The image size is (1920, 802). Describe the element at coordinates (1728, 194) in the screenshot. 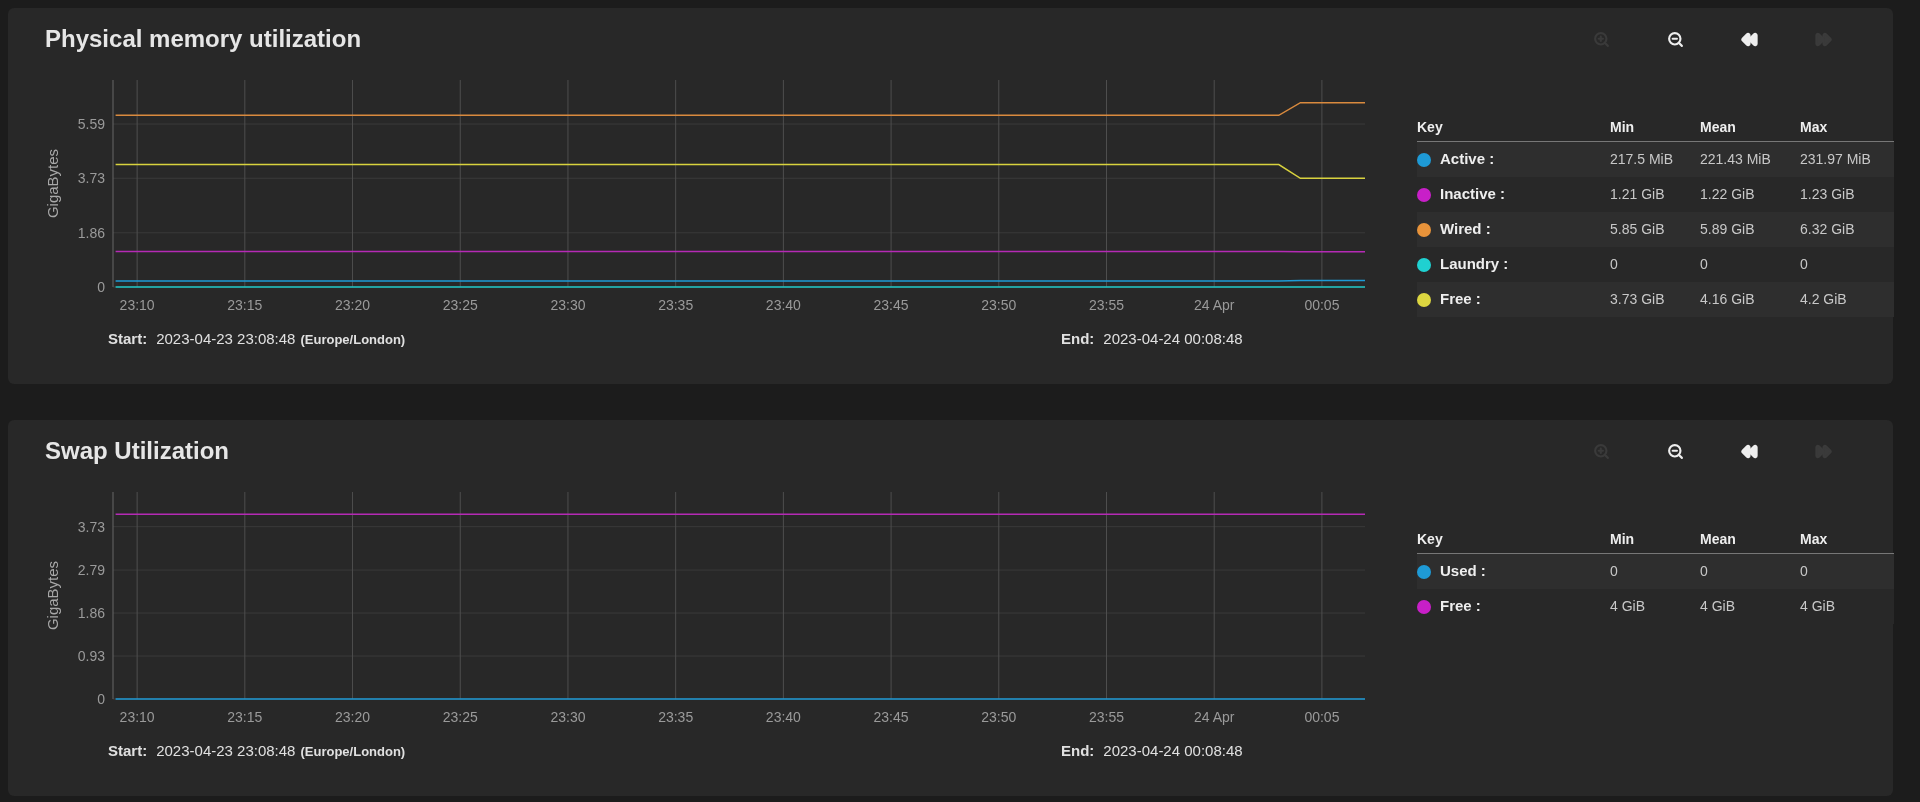

I see `legend-value: 1.22 GiB` at that location.